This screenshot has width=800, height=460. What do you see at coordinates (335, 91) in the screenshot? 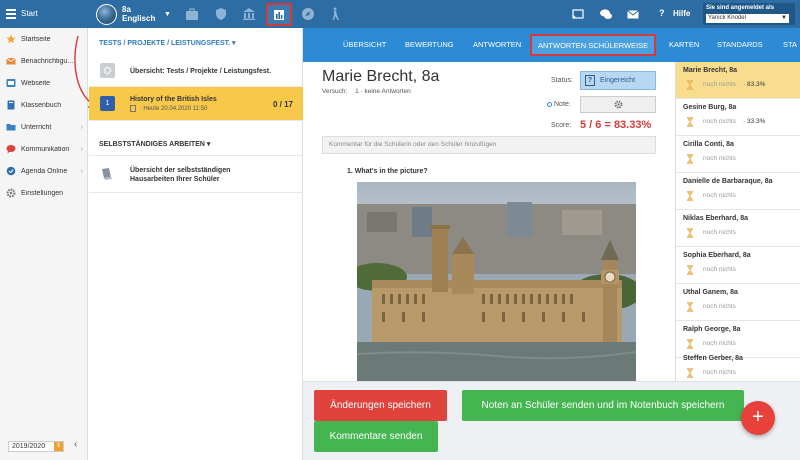
I see `attempt-label: Versuch:` at bounding box center [335, 91].